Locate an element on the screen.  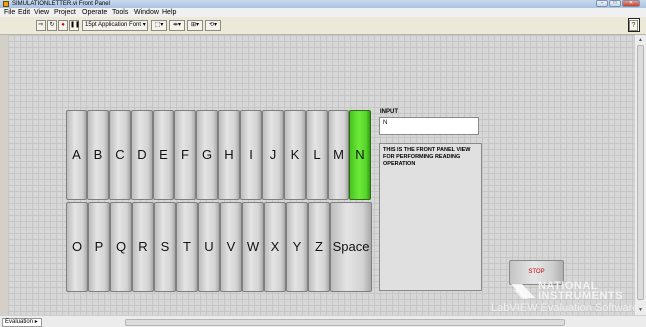
key-a: A is located at coordinates (76, 155).